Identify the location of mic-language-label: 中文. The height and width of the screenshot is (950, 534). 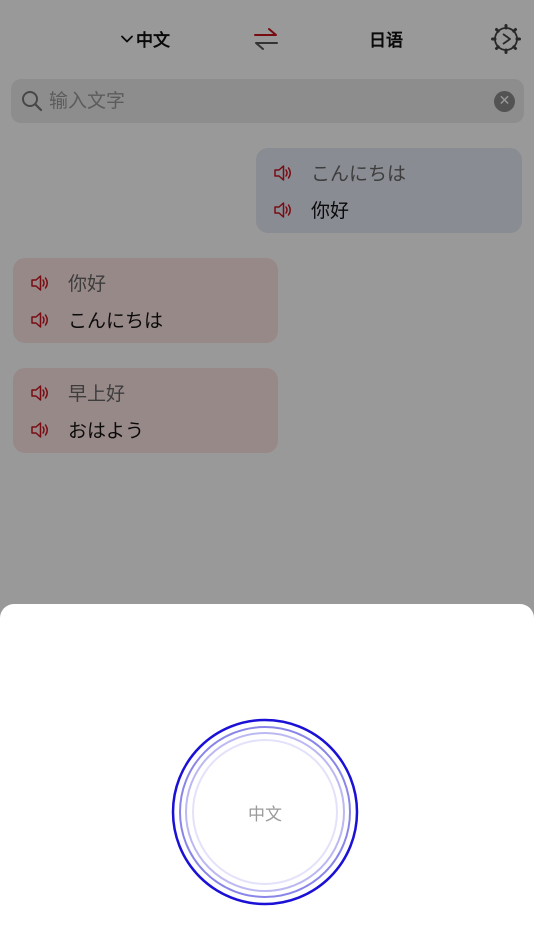
(265, 814).